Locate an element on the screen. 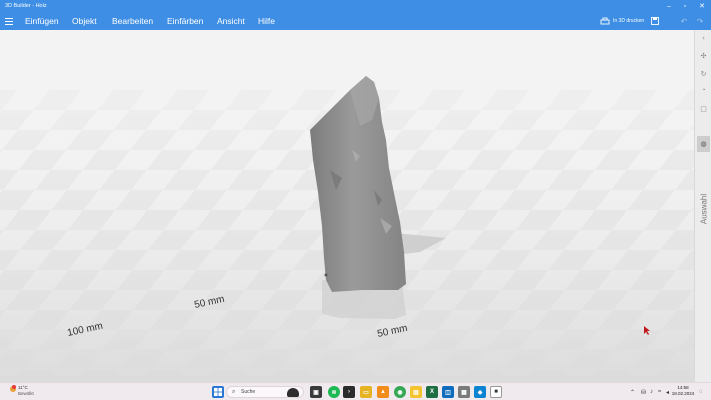  selection-panel-label: Auswahl is located at coordinates (703, 209).